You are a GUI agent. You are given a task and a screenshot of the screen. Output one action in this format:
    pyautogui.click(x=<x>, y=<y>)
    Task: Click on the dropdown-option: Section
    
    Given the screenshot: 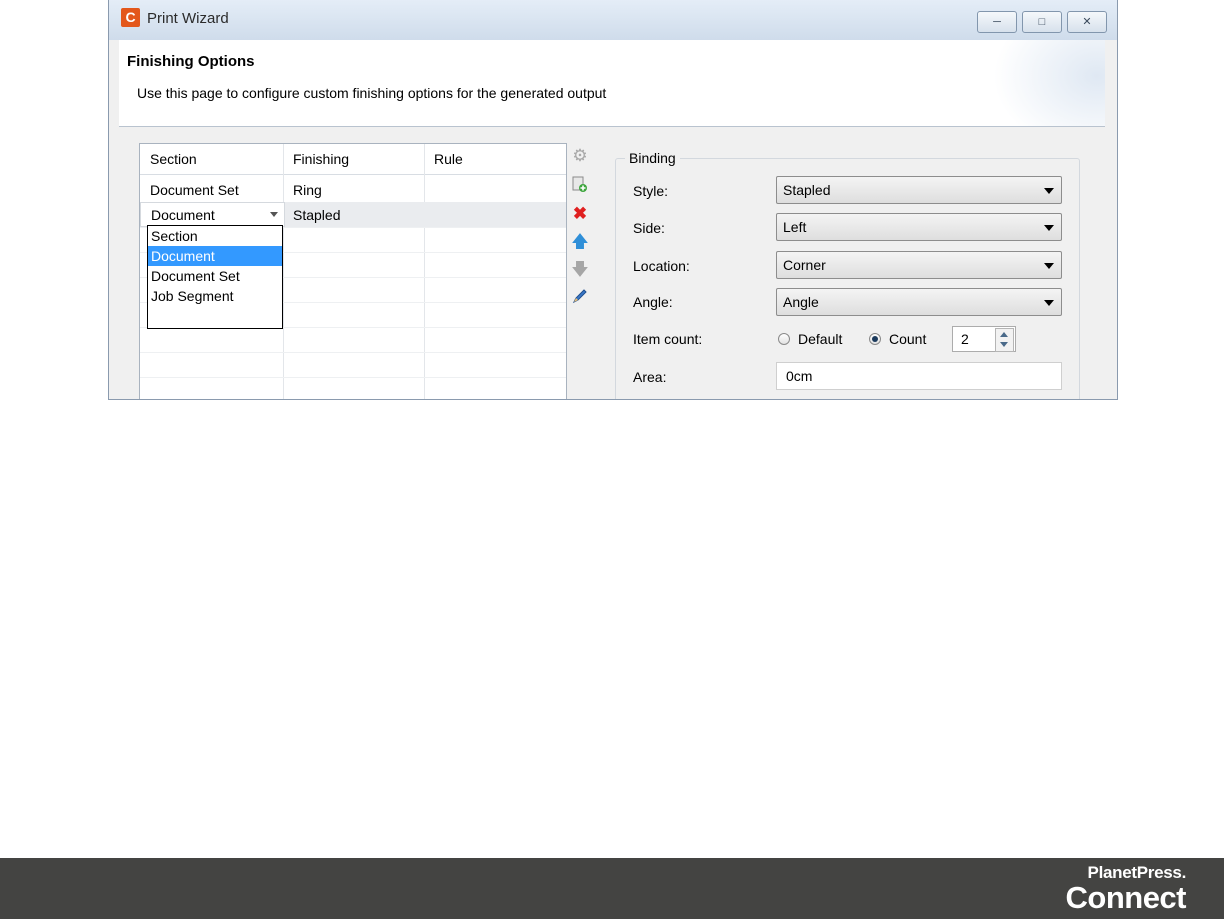 What is the action you would take?
    pyautogui.click(x=215, y=236)
    